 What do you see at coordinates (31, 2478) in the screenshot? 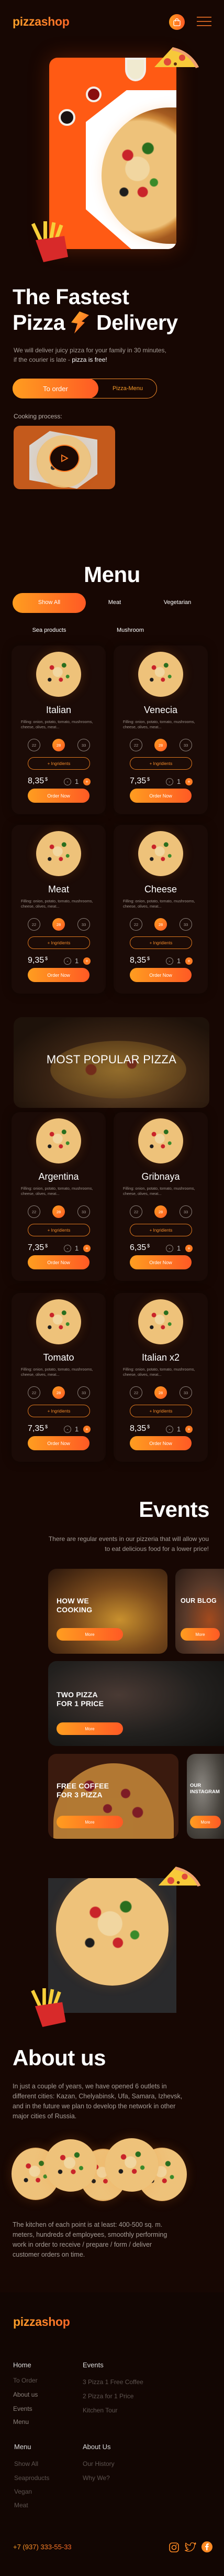
I see `footer-link: Seaproducts` at bounding box center [31, 2478].